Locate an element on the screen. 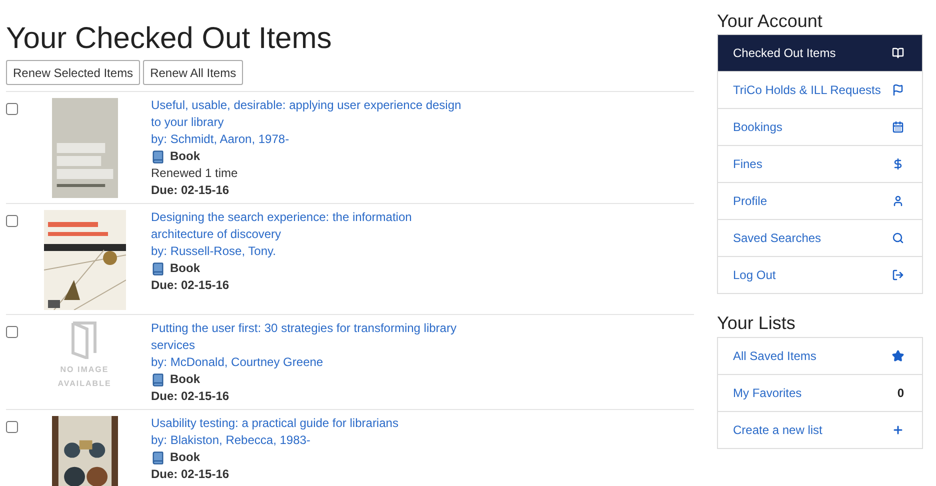  account-heading: Your Account is located at coordinates (770, 21).